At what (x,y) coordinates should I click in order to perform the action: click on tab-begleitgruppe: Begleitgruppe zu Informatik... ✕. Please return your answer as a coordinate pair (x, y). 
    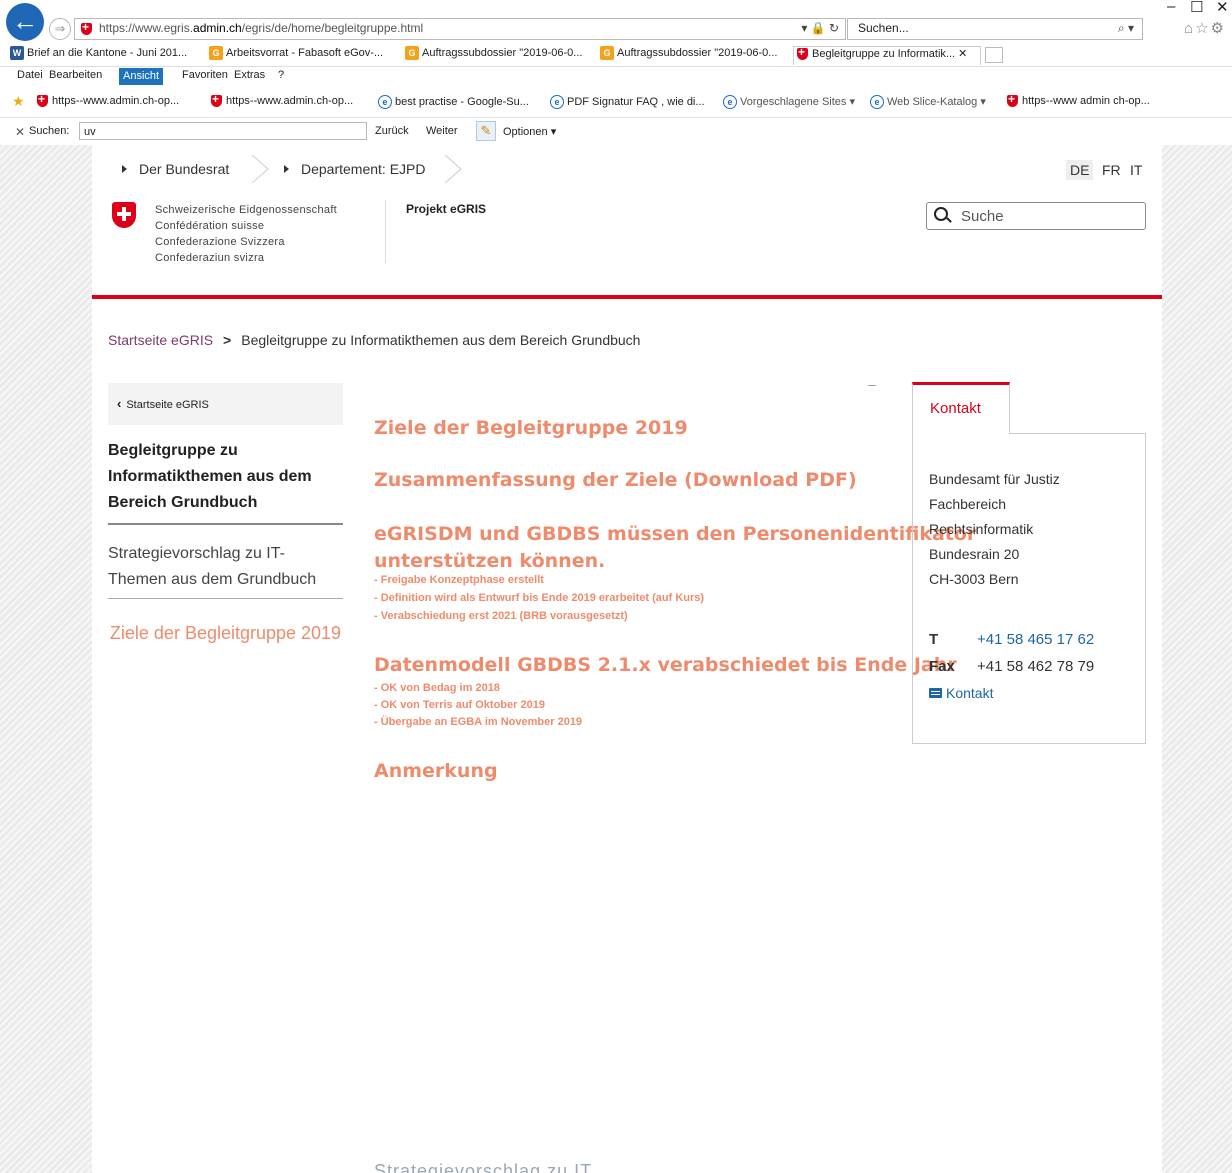
    Looking at the image, I should click on (887, 55).